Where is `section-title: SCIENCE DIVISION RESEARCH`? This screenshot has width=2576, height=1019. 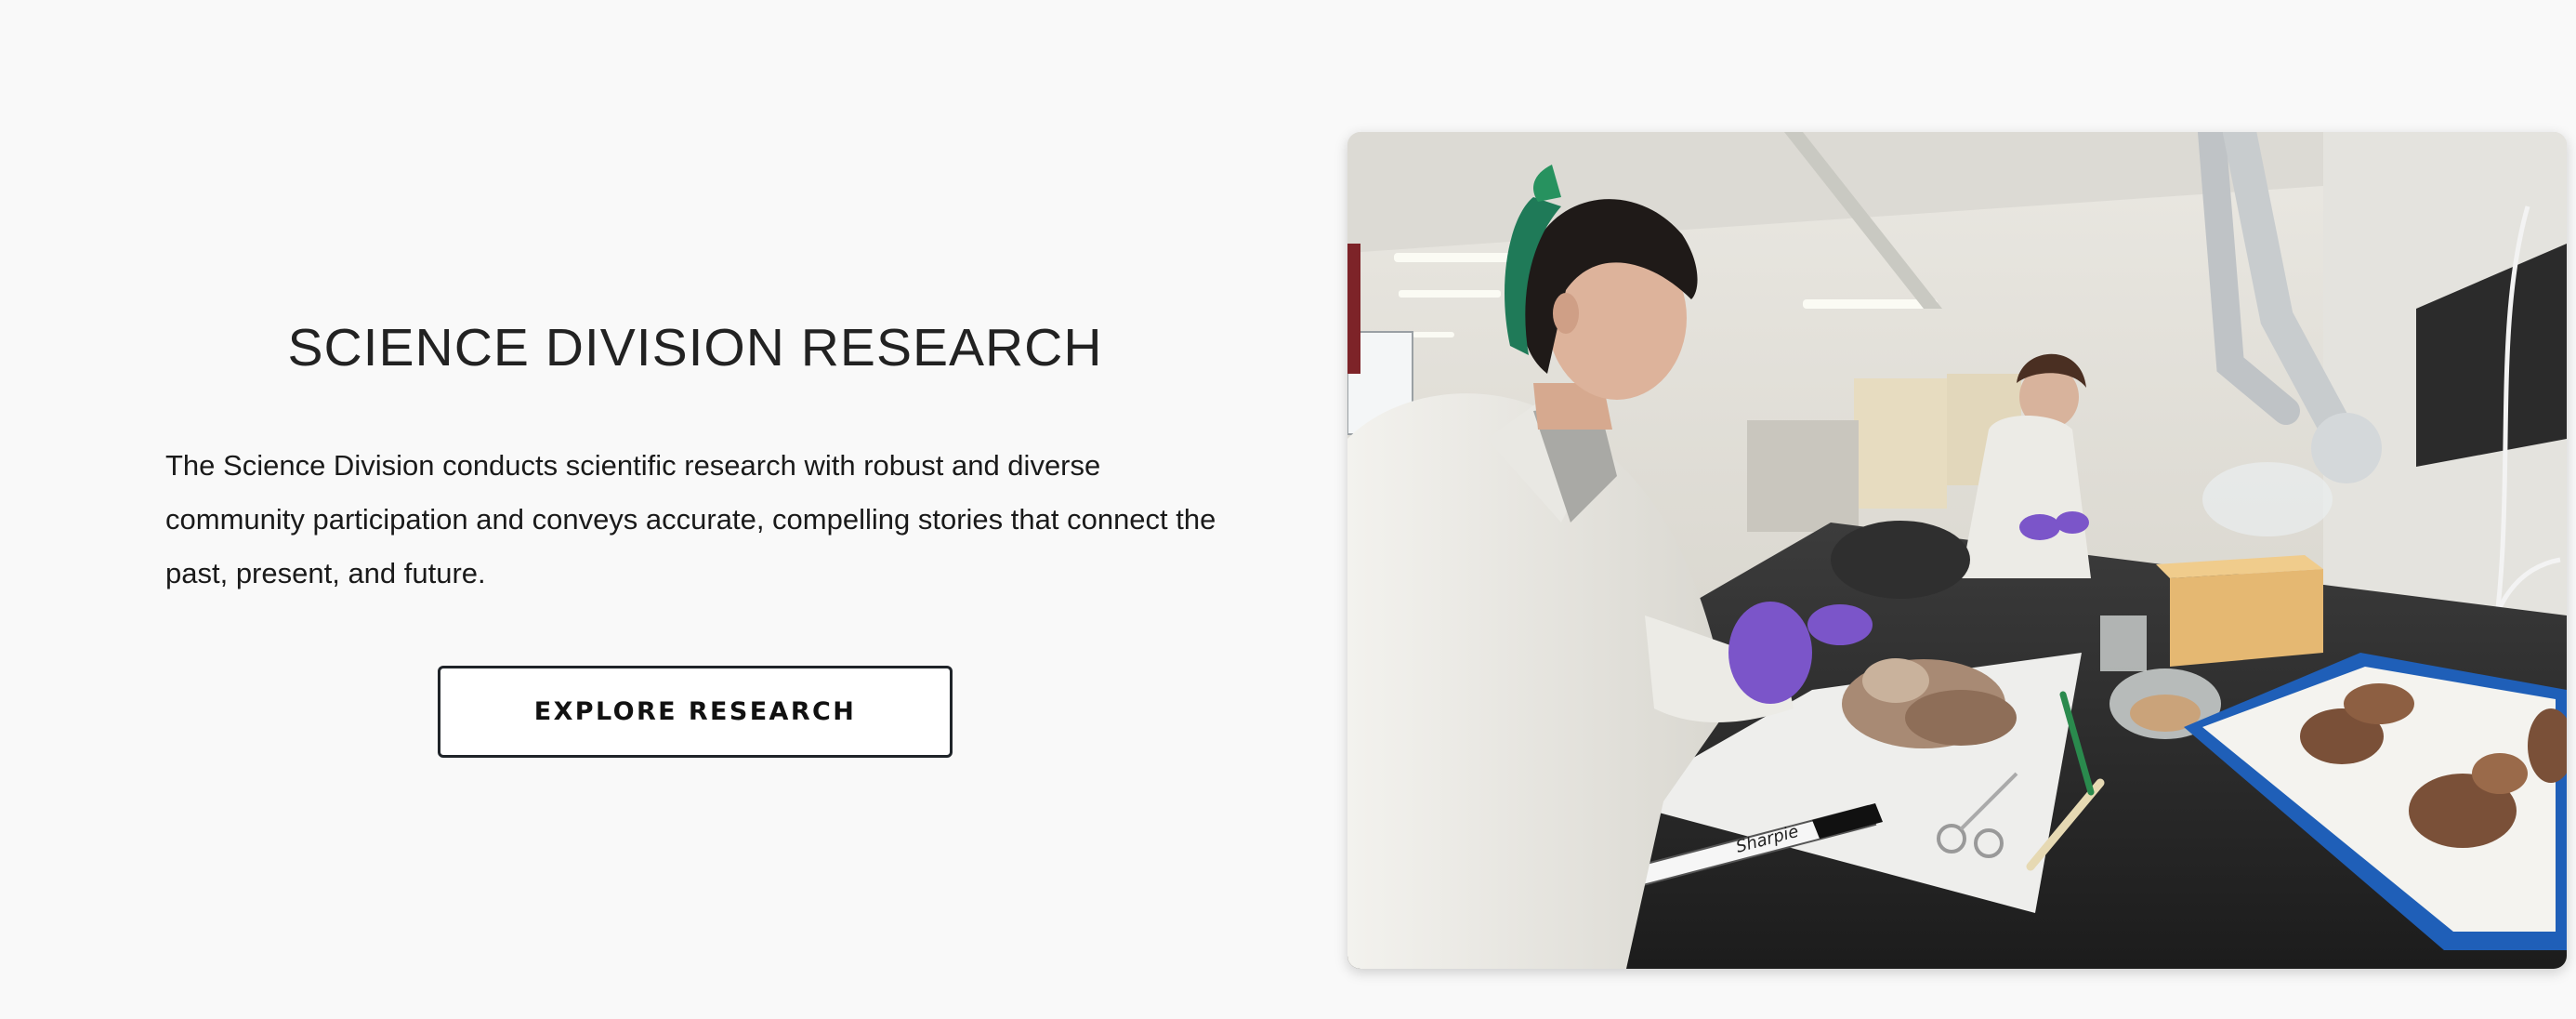
section-title: SCIENCE DIVISION RESEARCH is located at coordinates (695, 347).